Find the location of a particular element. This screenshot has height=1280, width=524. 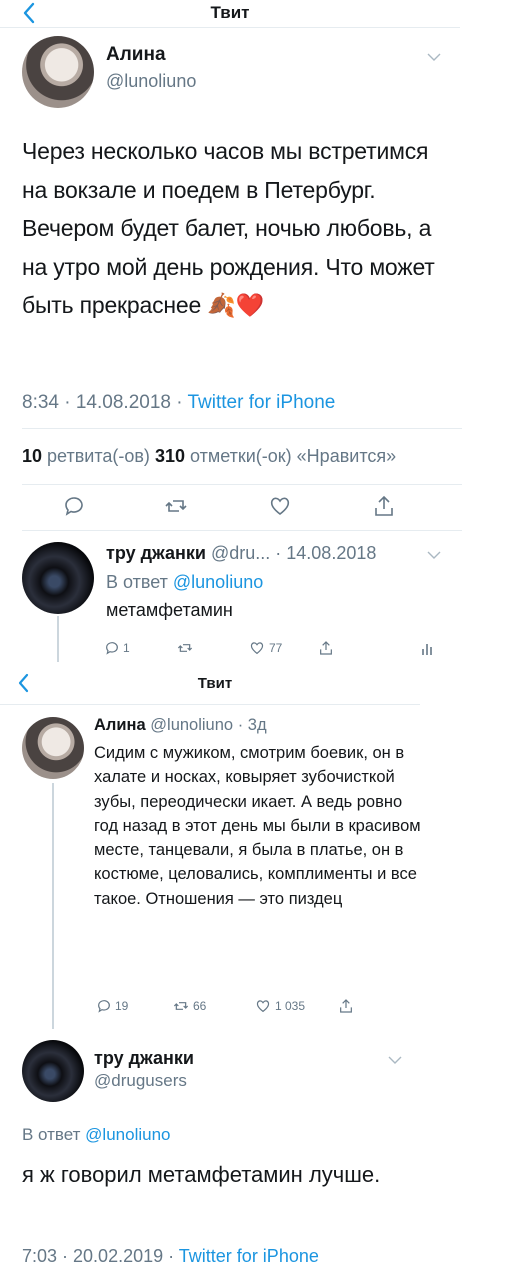

tweet-author: Алина @lunoliuno · 3д is located at coordinates (180, 725).